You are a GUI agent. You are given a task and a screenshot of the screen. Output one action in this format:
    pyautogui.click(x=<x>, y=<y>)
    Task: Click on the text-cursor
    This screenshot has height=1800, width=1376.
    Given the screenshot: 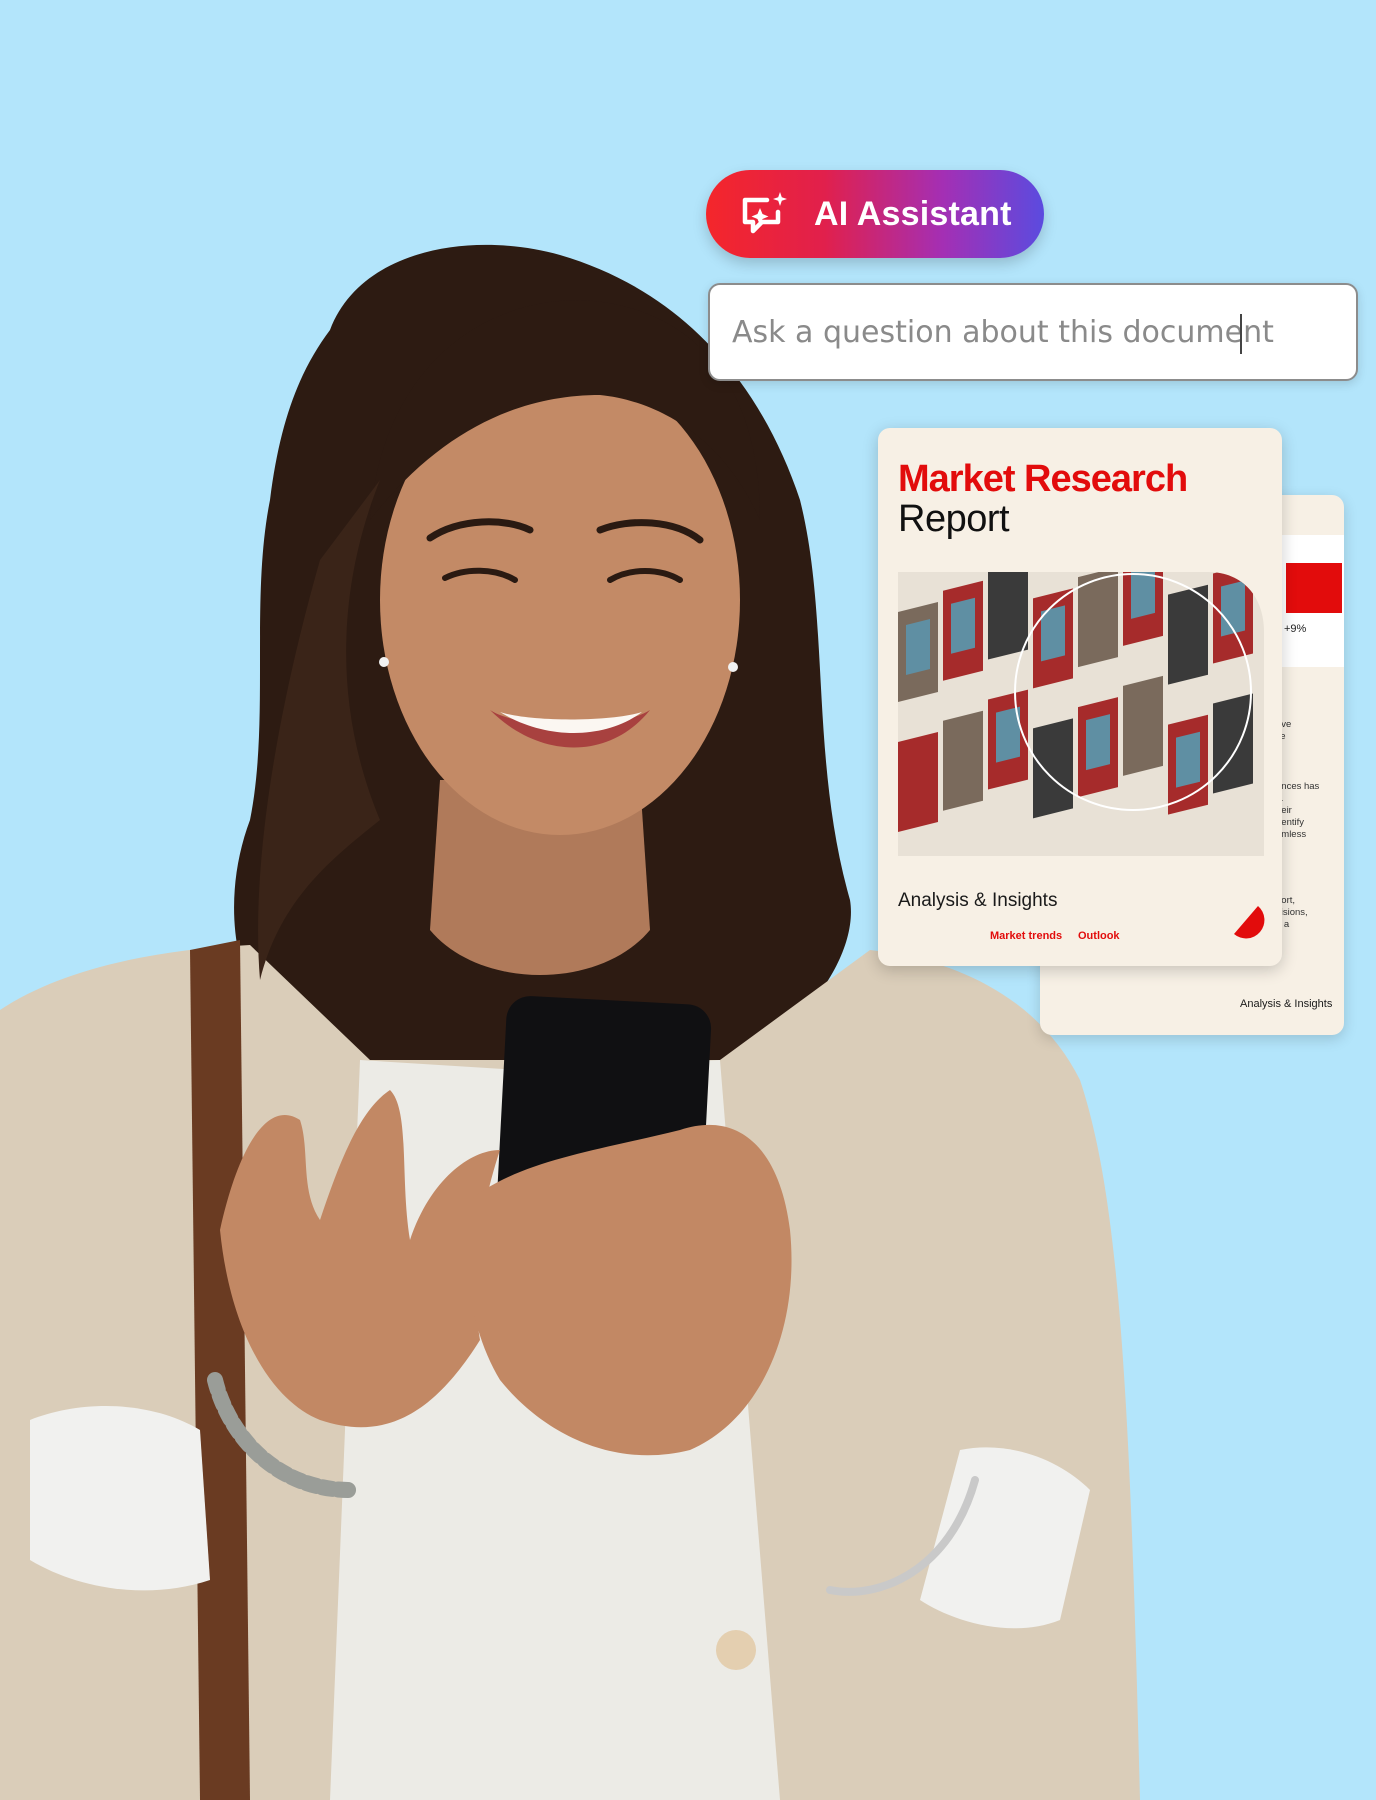 What is the action you would take?
    pyautogui.click(x=1241, y=334)
    